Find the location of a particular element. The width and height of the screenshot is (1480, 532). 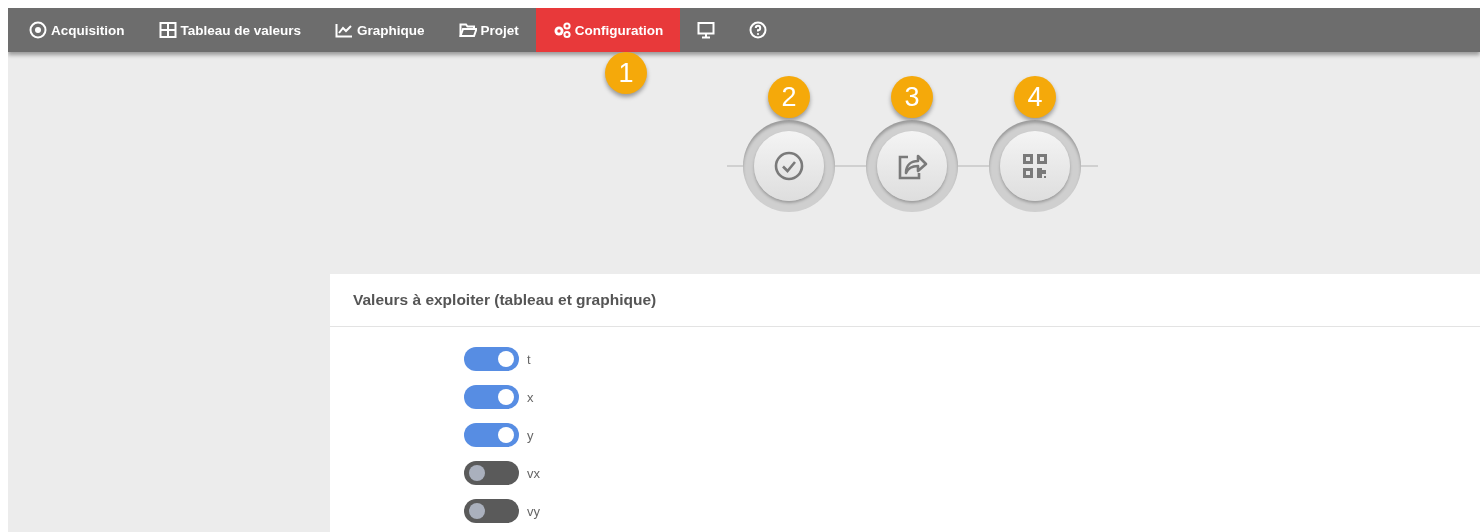

callout-badge: 1 is located at coordinates (626, 73).